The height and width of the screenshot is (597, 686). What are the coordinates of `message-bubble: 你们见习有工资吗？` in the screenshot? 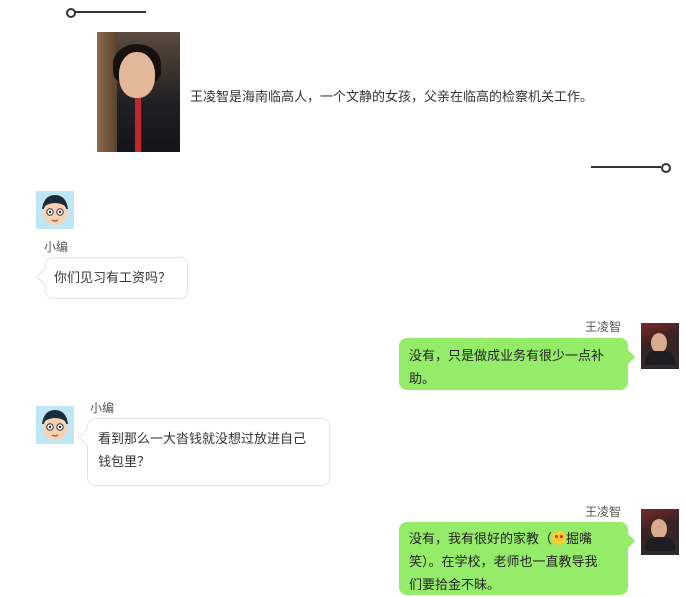 It's located at (116, 278).